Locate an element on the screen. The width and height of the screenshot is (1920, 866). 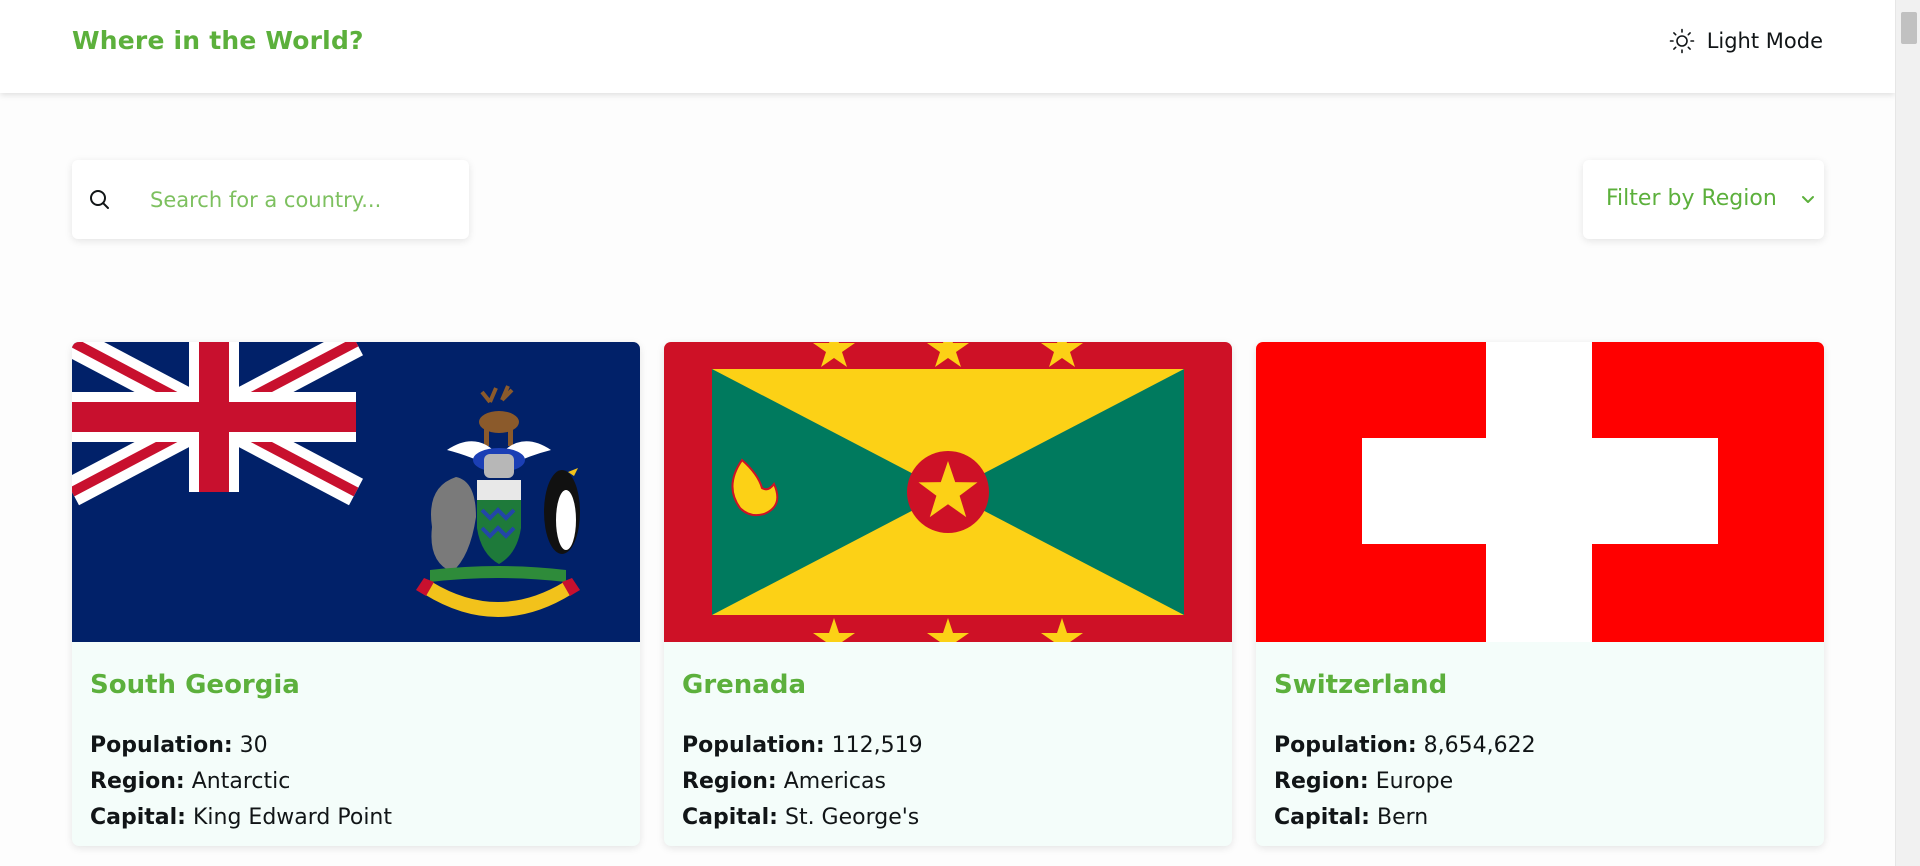
search-icon is located at coordinates (101, 203).